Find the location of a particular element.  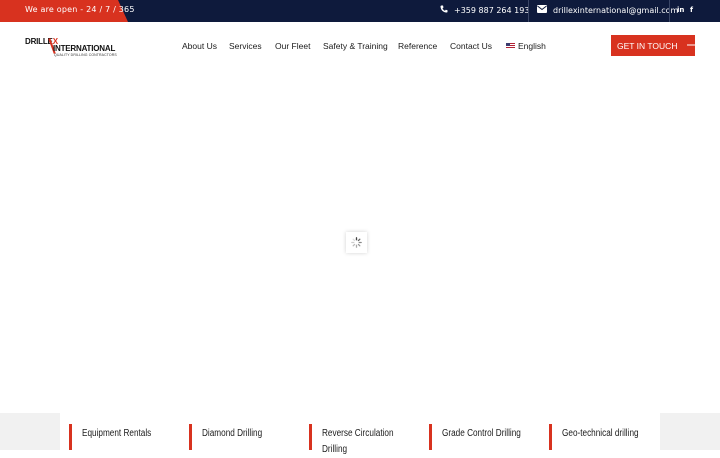

nav-our-fleet: Our Fleet is located at coordinates (292, 46).